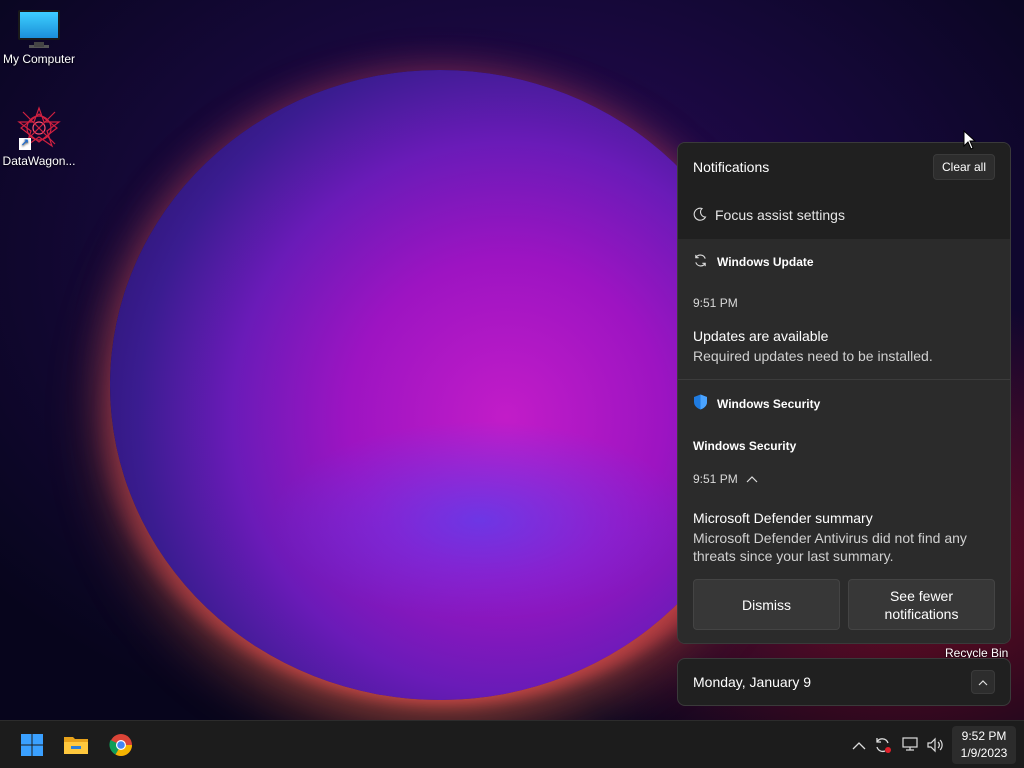 Image resolution: width=1024 pixels, height=768 pixels. What do you see at coordinates (39, 128) in the screenshot?
I see `app-shortcut-icon: ↗` at bounding box center [39, 128].